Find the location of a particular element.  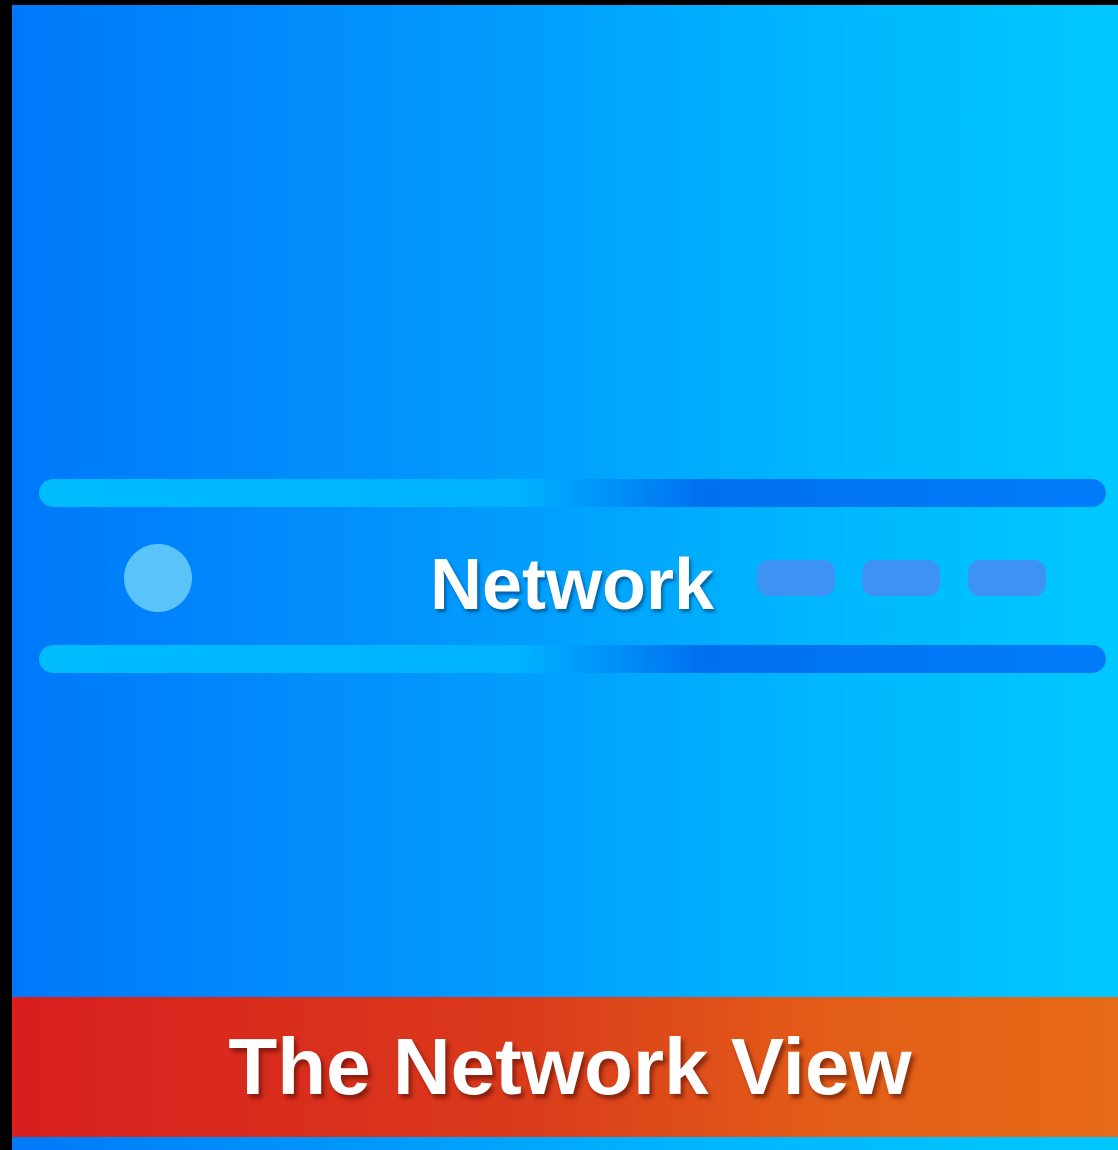

device-top-rail is located at coordinates (572, 493).